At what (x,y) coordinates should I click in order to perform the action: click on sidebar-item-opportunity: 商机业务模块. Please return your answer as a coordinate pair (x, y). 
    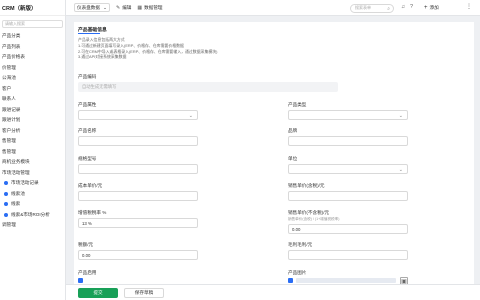
    Looking at the image, I should click on (32, 162).